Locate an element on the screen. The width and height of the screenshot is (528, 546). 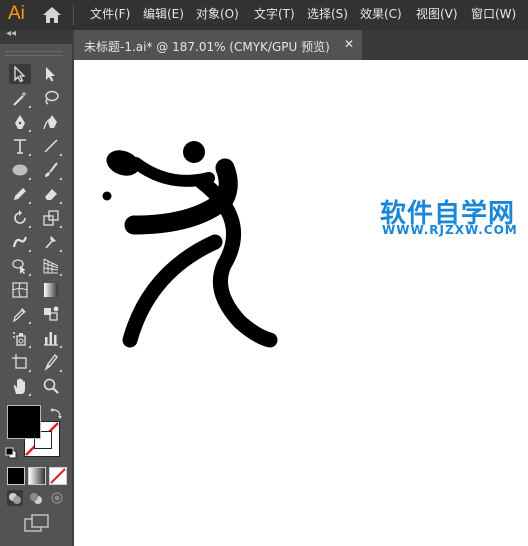
table-tennis-pictogram is located at coordinates (200, 252).